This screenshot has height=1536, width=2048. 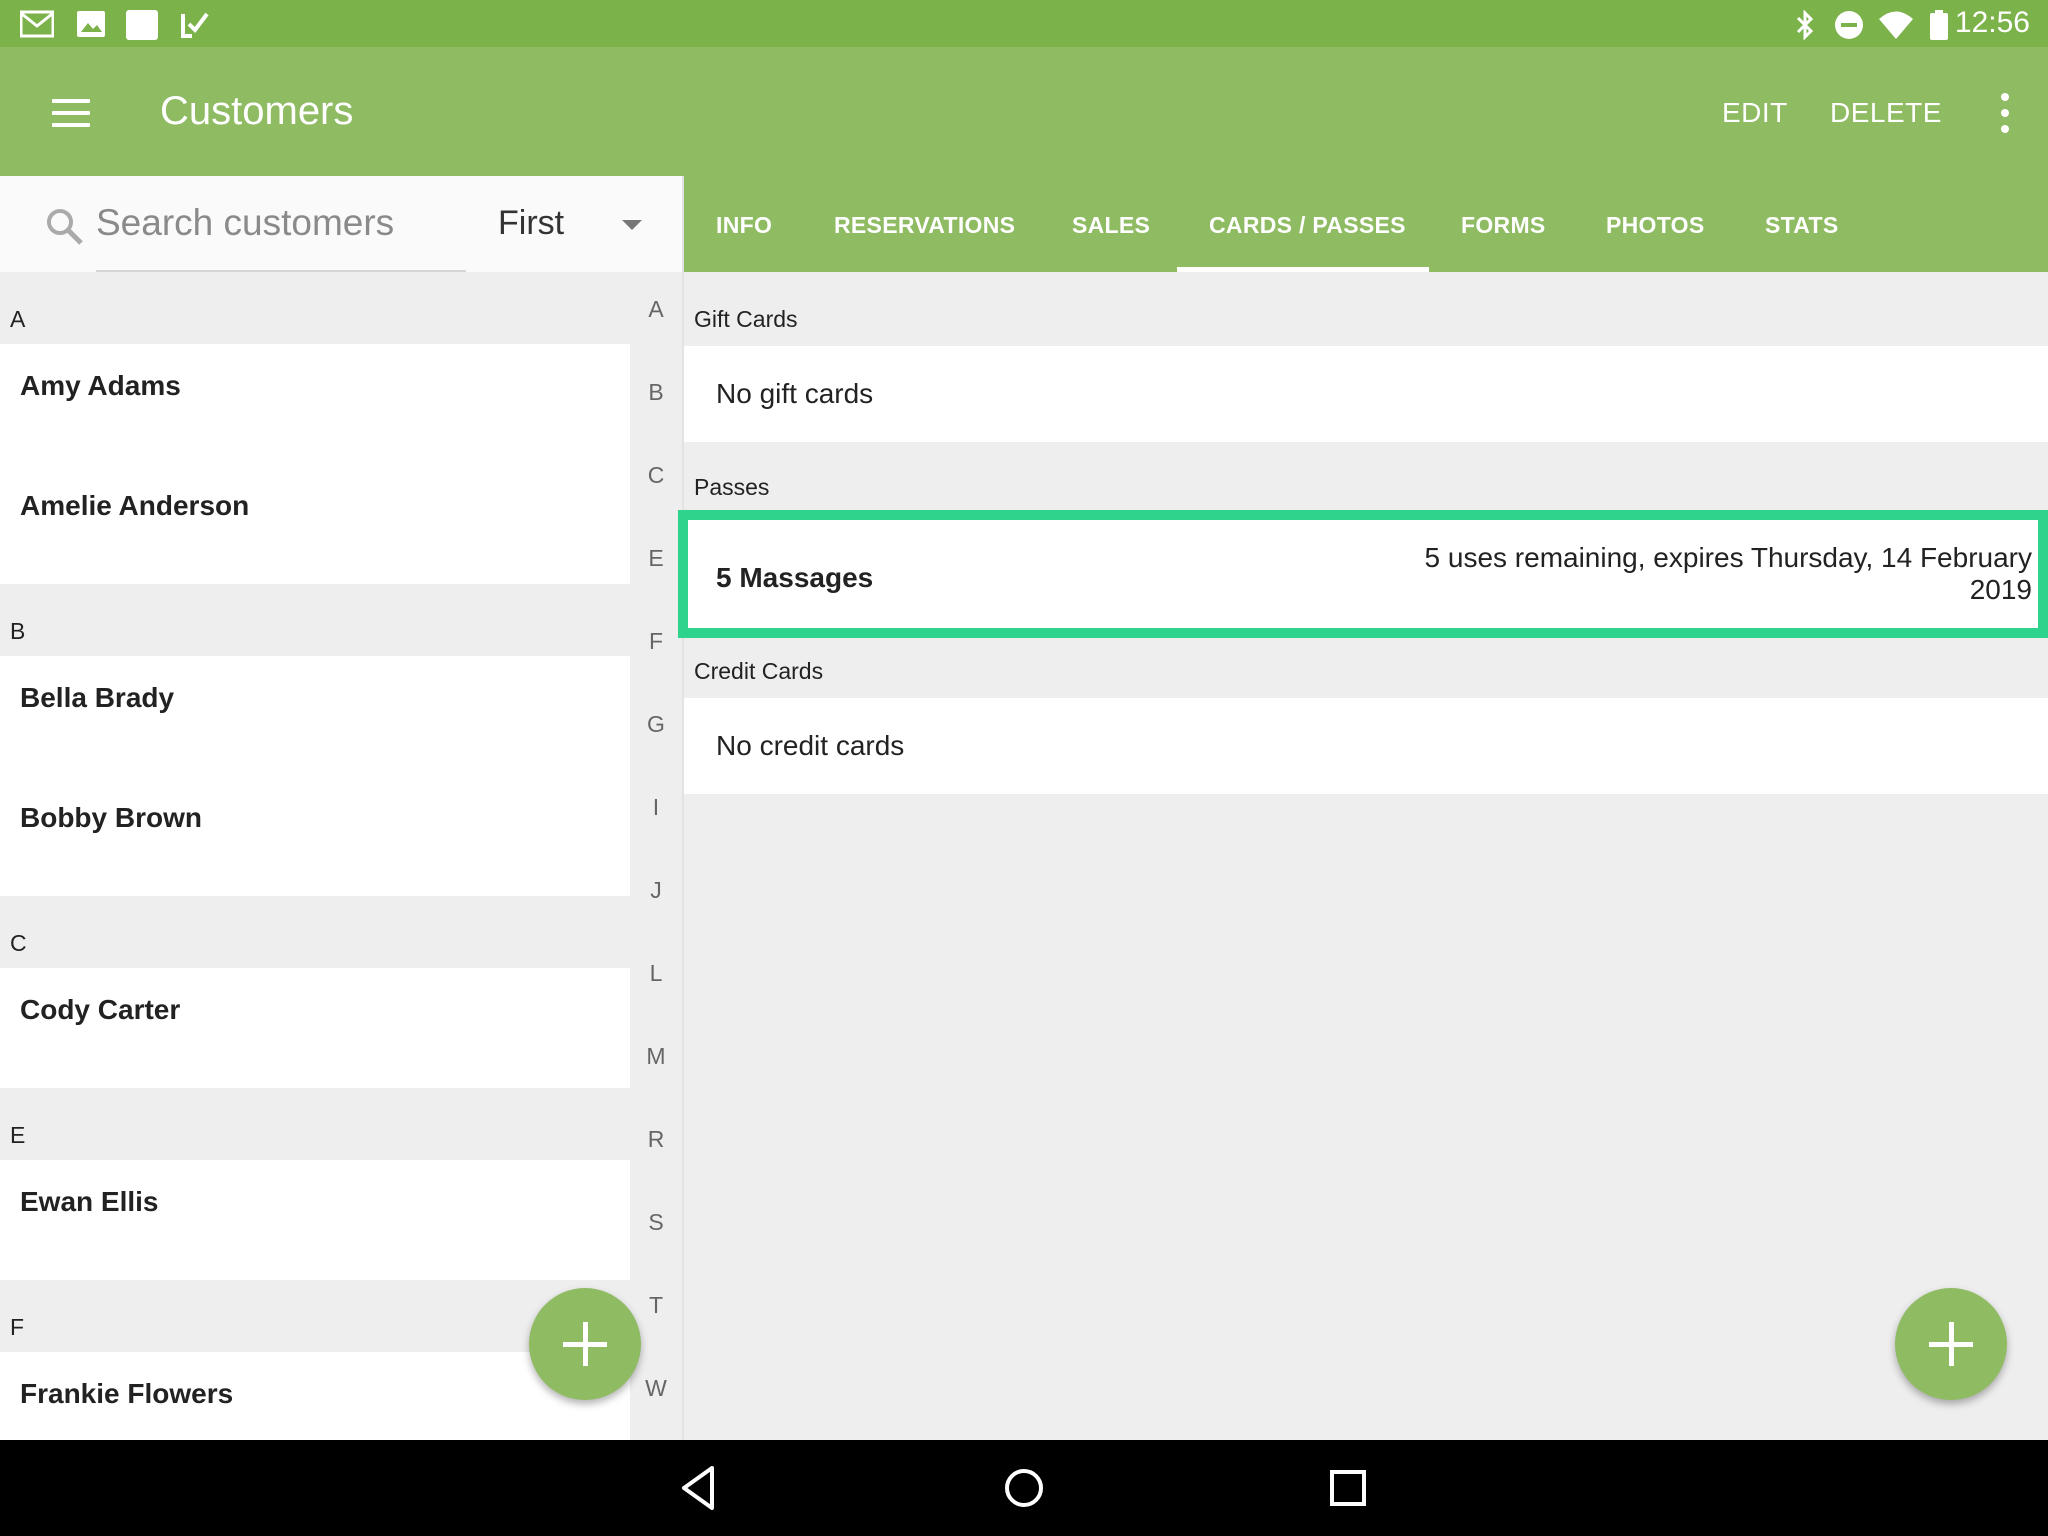 I want to click on system-nav-bar, so click(x=1024, y=1488).